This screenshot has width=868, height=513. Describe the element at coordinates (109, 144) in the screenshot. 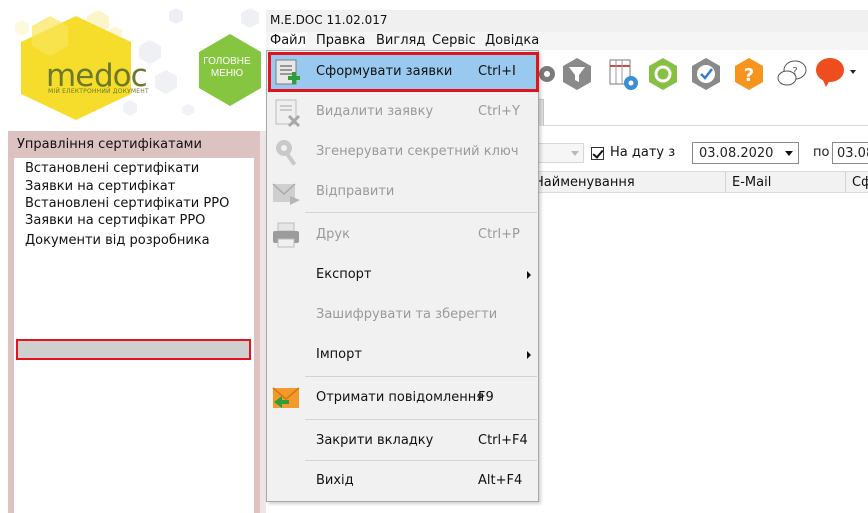

I see `panel-title: Управління сертифікатами` at that location.